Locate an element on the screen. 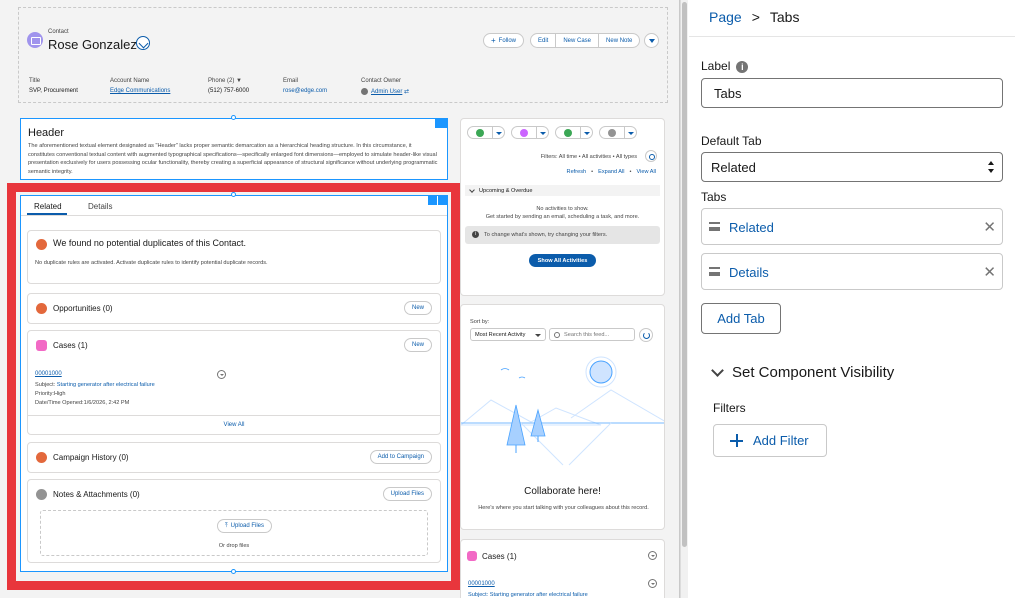  record-name: Rose Gonzalez is located at coordinates (92, 44).